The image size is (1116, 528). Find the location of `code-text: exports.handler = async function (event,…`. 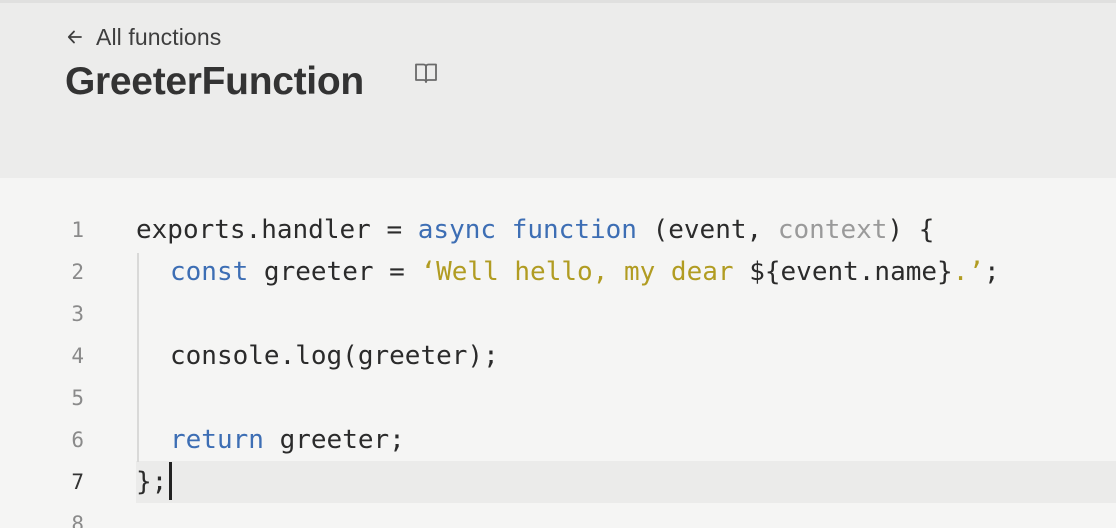

code-text: exports.handler = async function (event,… is located at coordinates (535, 230).